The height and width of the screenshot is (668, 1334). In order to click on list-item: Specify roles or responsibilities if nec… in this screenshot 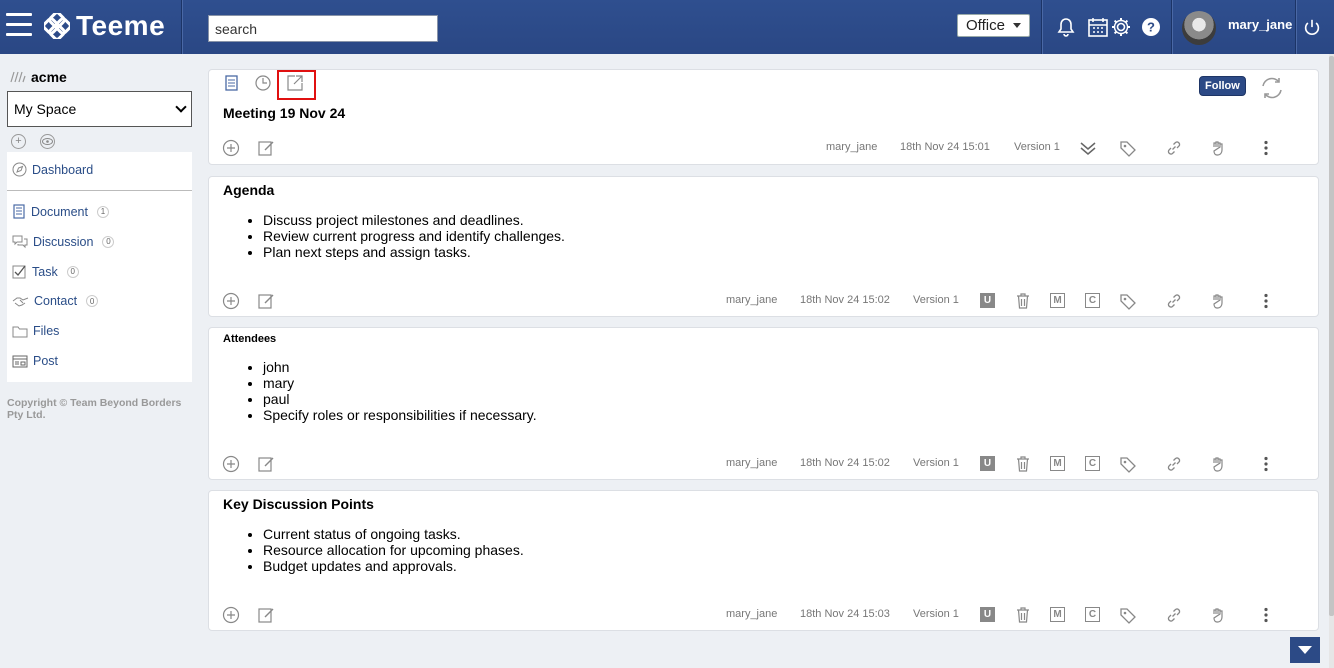, I will do `click(400, 415)`.